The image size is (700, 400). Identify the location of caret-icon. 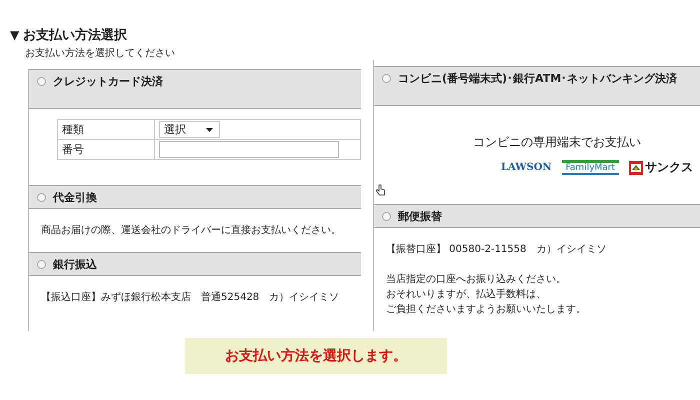
(209, 130).